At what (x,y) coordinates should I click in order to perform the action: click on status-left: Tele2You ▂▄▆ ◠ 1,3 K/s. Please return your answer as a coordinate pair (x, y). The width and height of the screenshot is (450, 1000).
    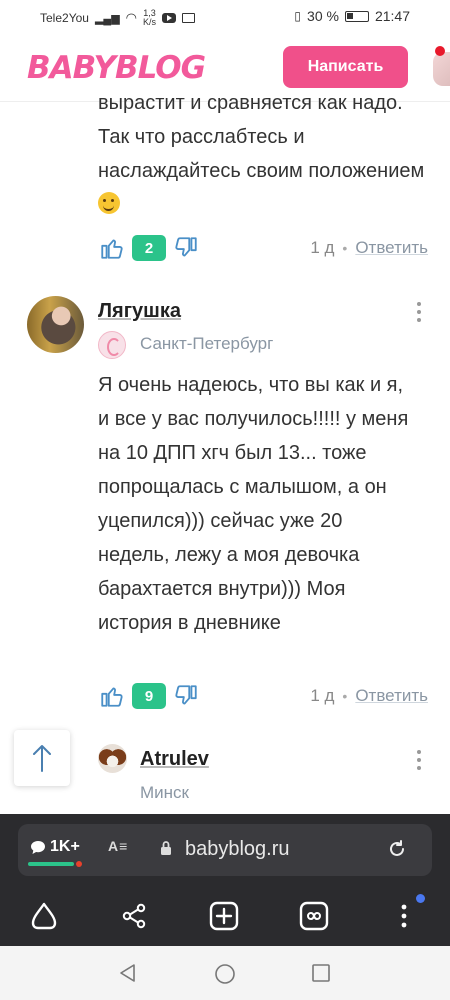
    Looking at the image, I should click on (118, 17).